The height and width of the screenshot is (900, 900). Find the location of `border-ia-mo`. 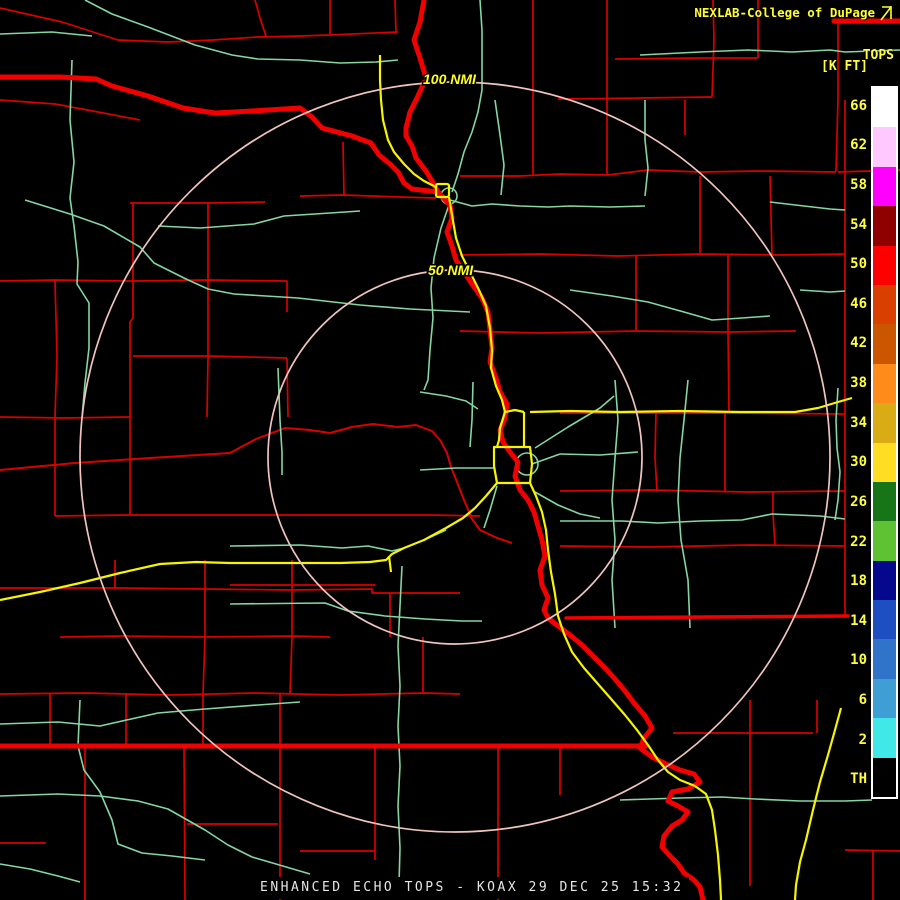

border-ia-mo is located at coordinates (707, 617).